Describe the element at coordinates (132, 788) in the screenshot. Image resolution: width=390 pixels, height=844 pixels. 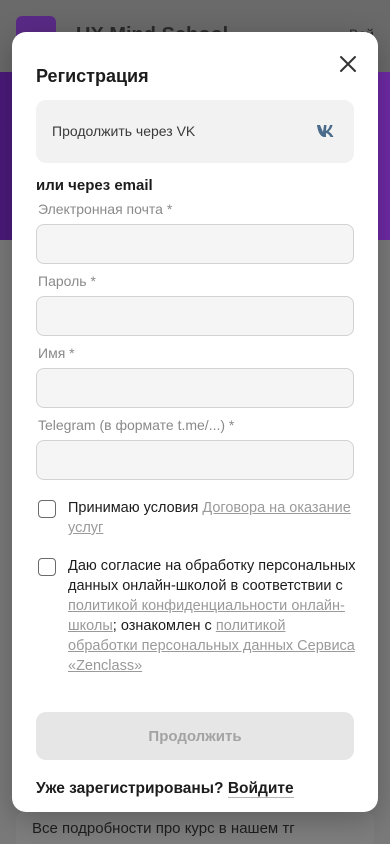
I see `already-prefix: Уже зарегистрированы?` at that location.